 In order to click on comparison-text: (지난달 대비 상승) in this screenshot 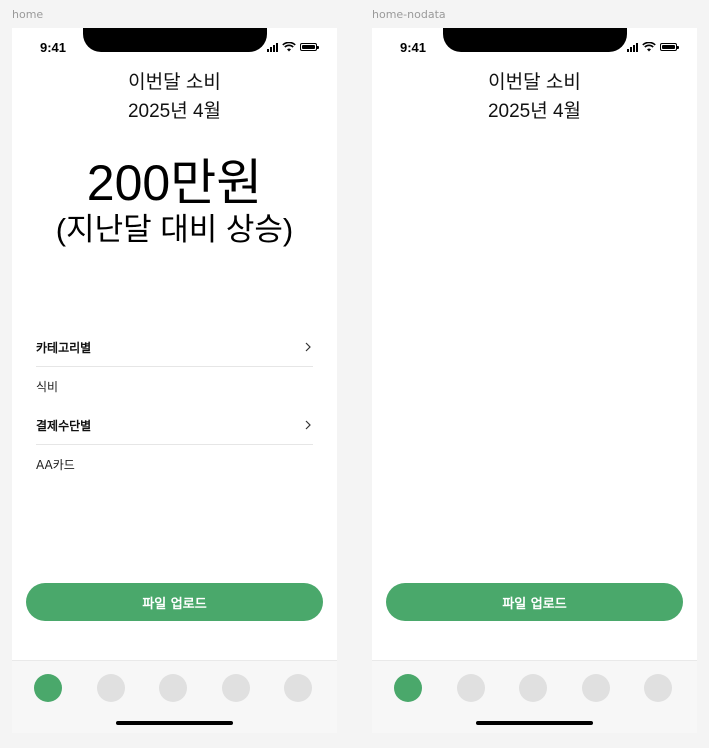, I will do `click(174, 229)`.